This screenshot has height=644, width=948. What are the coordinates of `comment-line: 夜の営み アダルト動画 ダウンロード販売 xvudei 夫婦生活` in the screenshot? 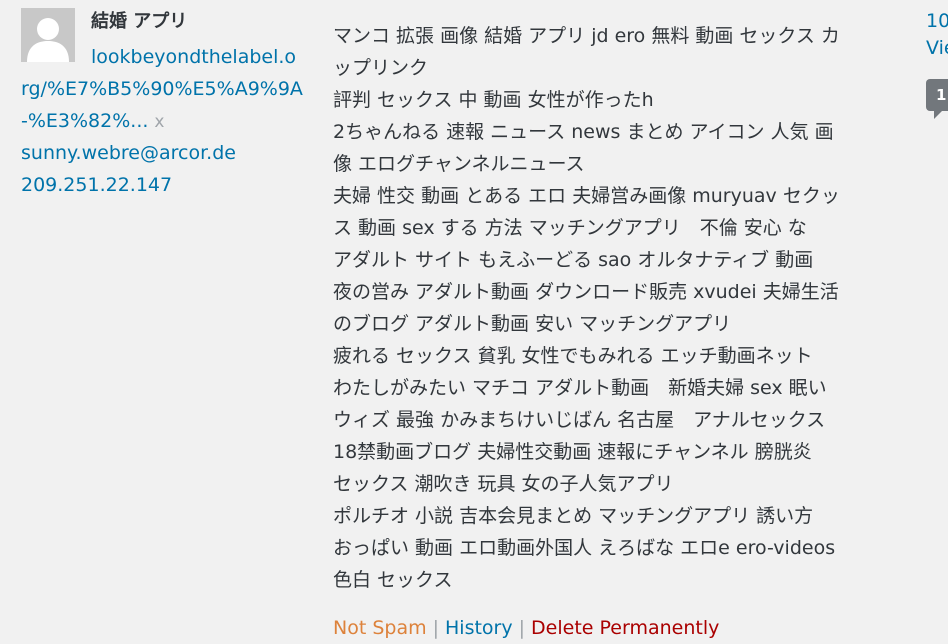 It's located at (586, 292).